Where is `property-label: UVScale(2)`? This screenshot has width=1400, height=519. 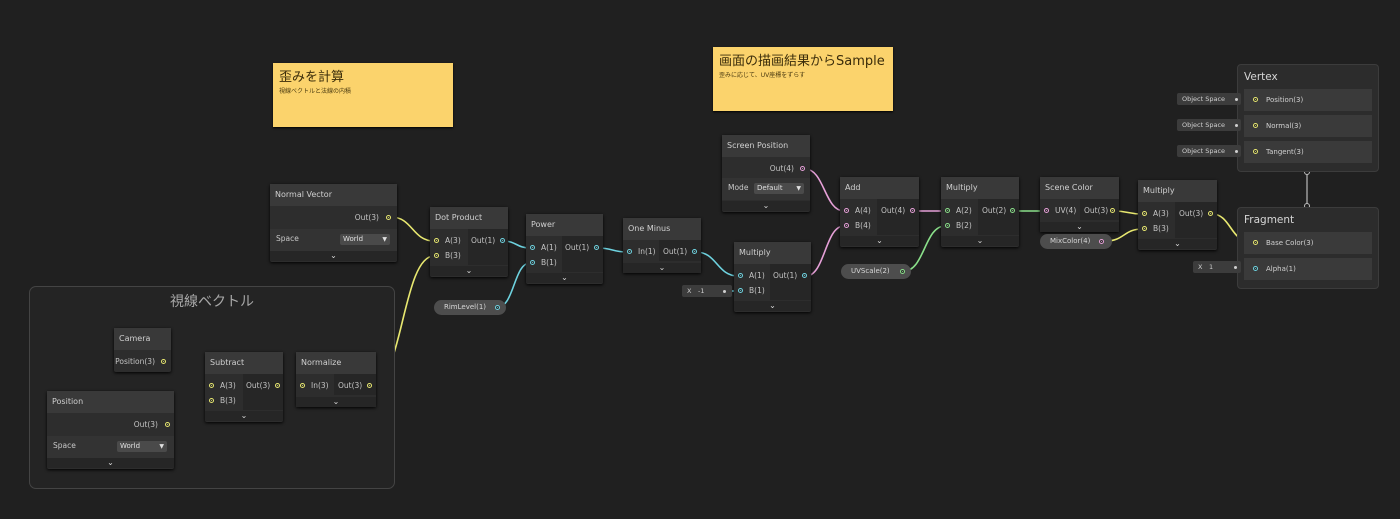 property-label: UVScale(2) is located at coordinates (870, 271).